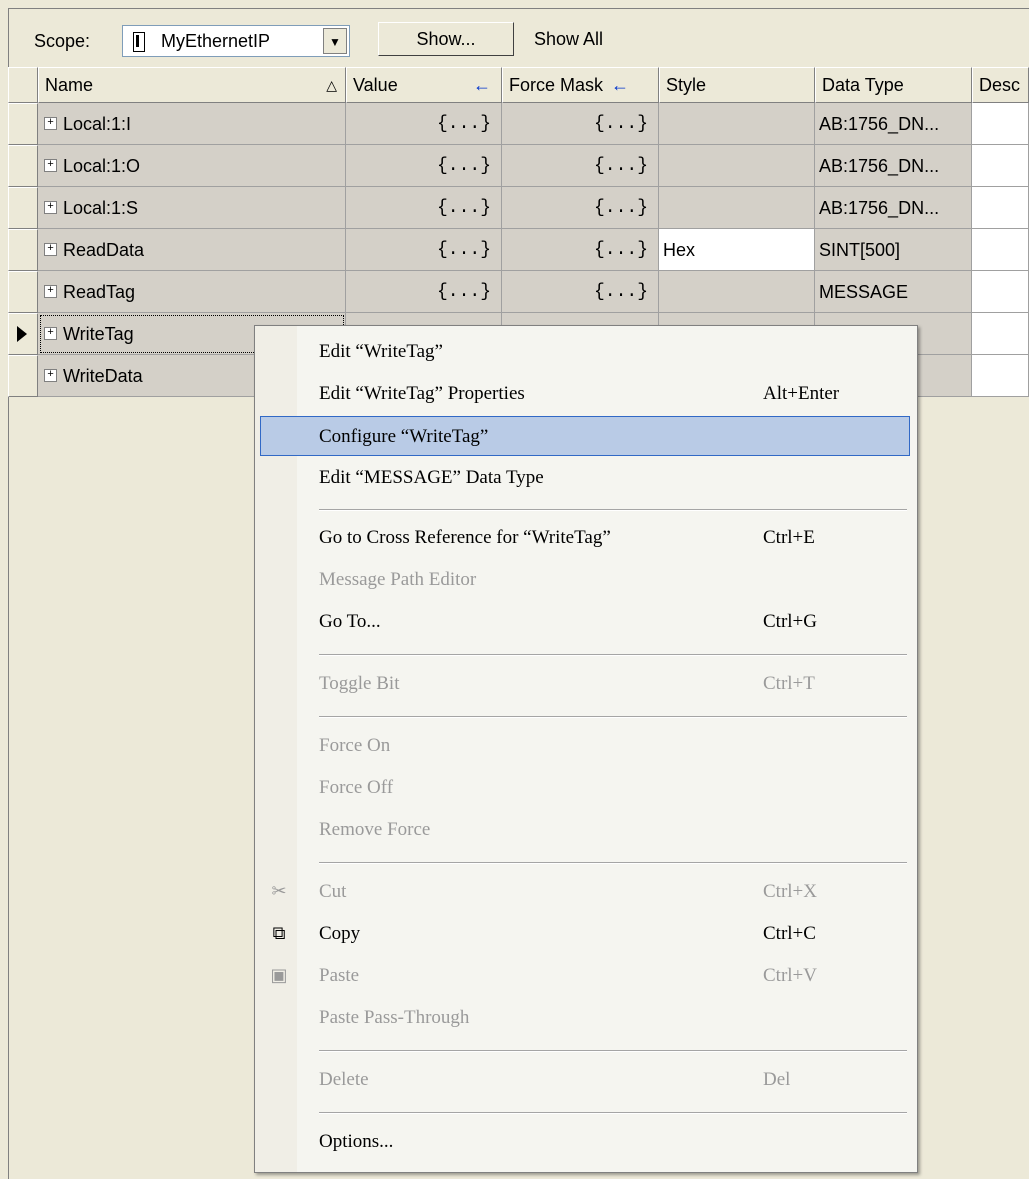 Image resolution: width=1029 pixels, height=1179 pixels. What do you see at coordinates (737, 250) in the screenshot?
I see `style-cell: Hex` at bounding box center [737, 250].